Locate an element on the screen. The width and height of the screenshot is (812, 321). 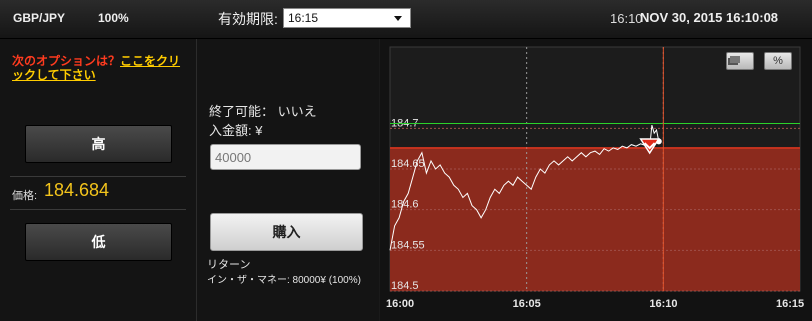
window-icon is located at coordinates (740, 61).